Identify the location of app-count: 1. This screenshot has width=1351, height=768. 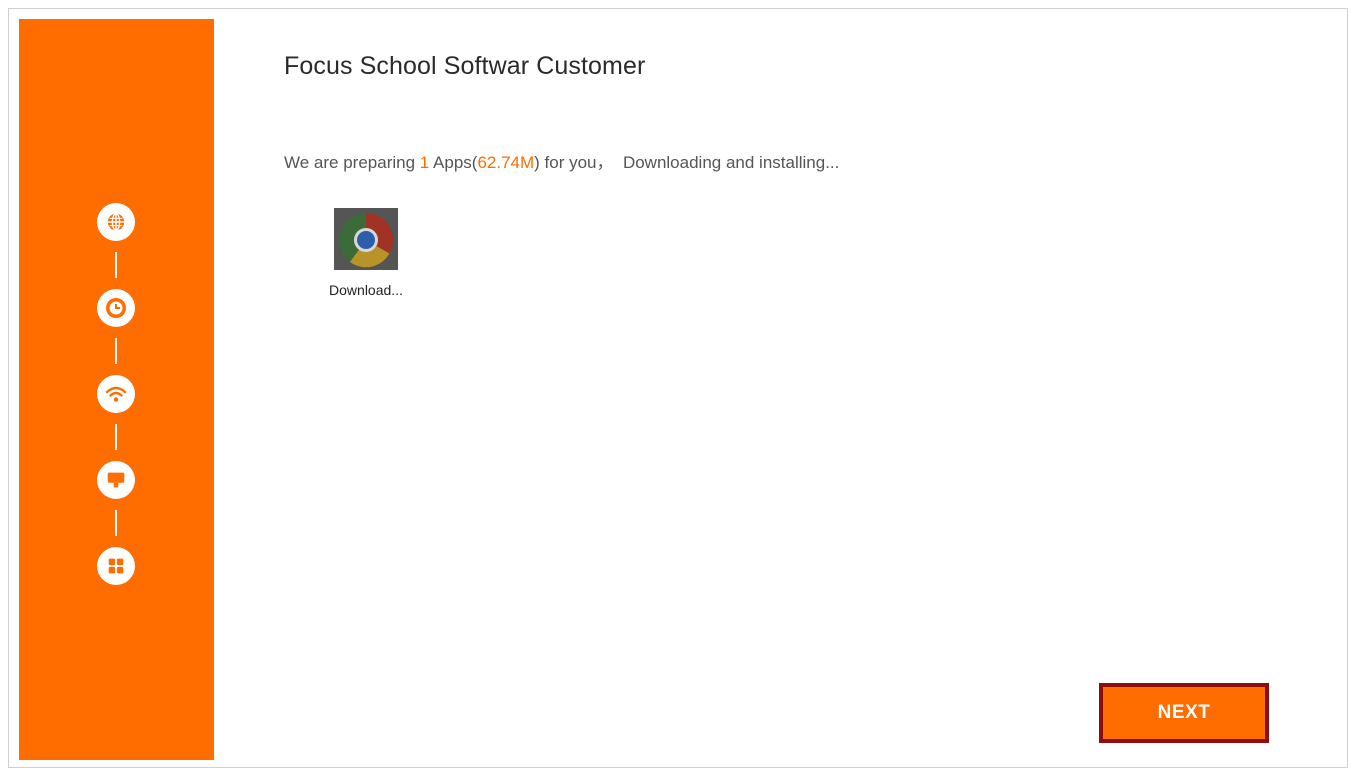
(424, 162).